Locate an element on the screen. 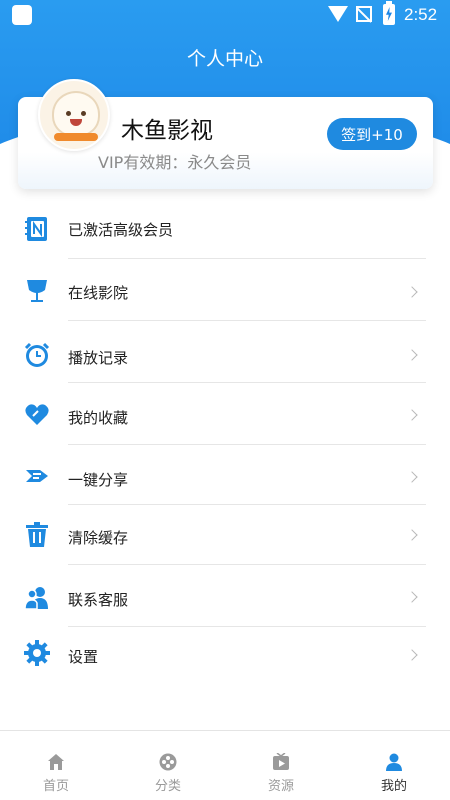 The width and height of the screenshot is (450, 800). menu-label: 我的收藏 is located at coordinates (98, 418).